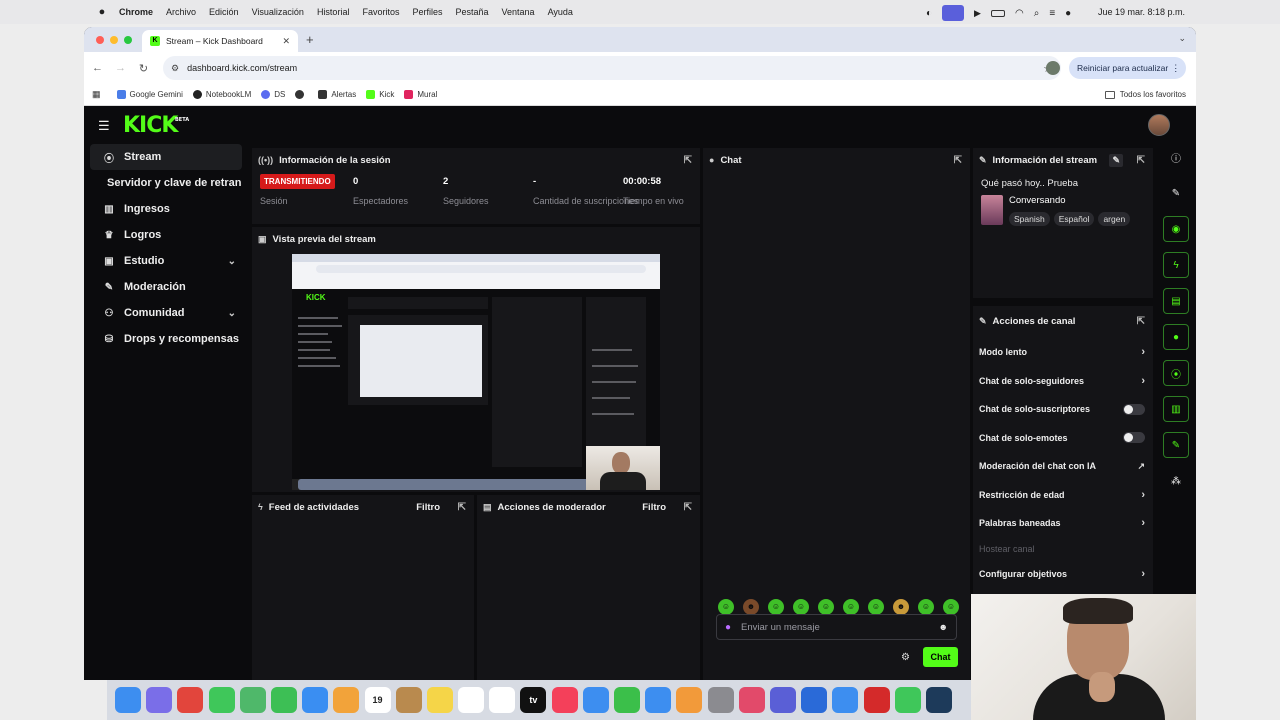 The width and height of the screenshot is (1280, 720). I want to click on sidebar-item-moderacion: ✎ Moderación, so click(166, 287).